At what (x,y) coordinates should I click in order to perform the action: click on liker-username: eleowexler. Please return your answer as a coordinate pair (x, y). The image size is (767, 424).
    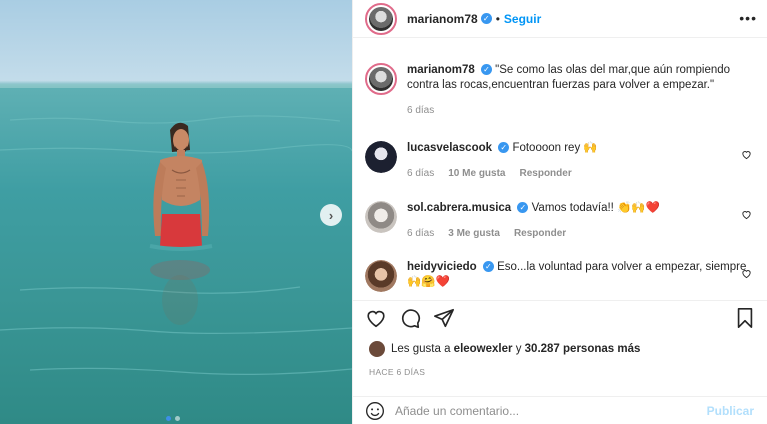
    Looking at the image, I should click on (483, 349).